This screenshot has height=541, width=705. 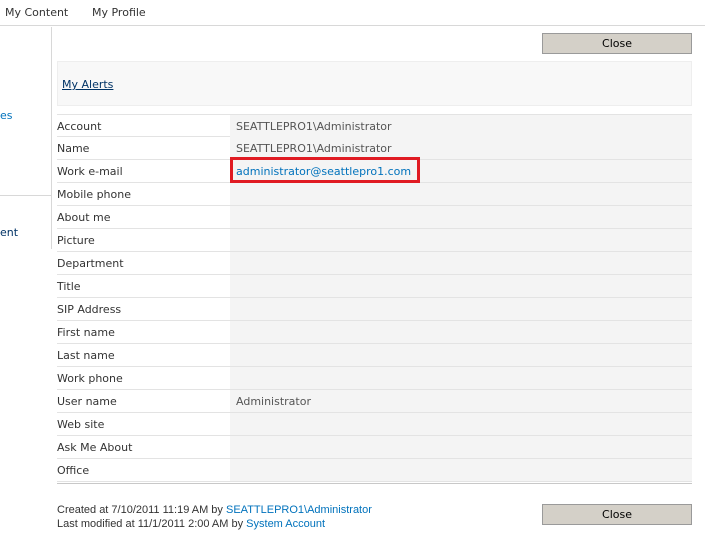 I want to click on property-row-work-phone: Work phone, so click(x=374, y=378).